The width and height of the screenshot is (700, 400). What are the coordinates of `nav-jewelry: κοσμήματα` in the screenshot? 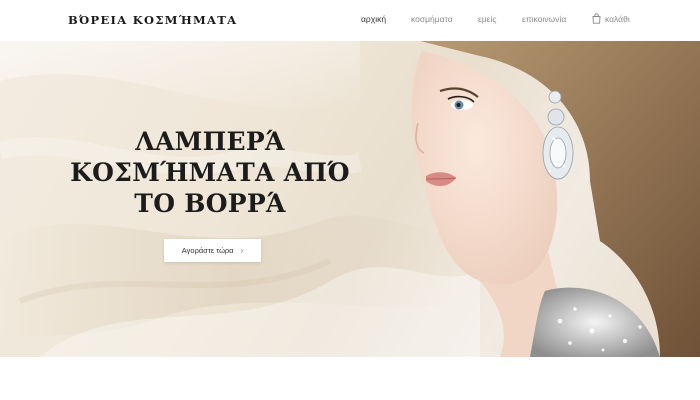 It's located at (432, 19).